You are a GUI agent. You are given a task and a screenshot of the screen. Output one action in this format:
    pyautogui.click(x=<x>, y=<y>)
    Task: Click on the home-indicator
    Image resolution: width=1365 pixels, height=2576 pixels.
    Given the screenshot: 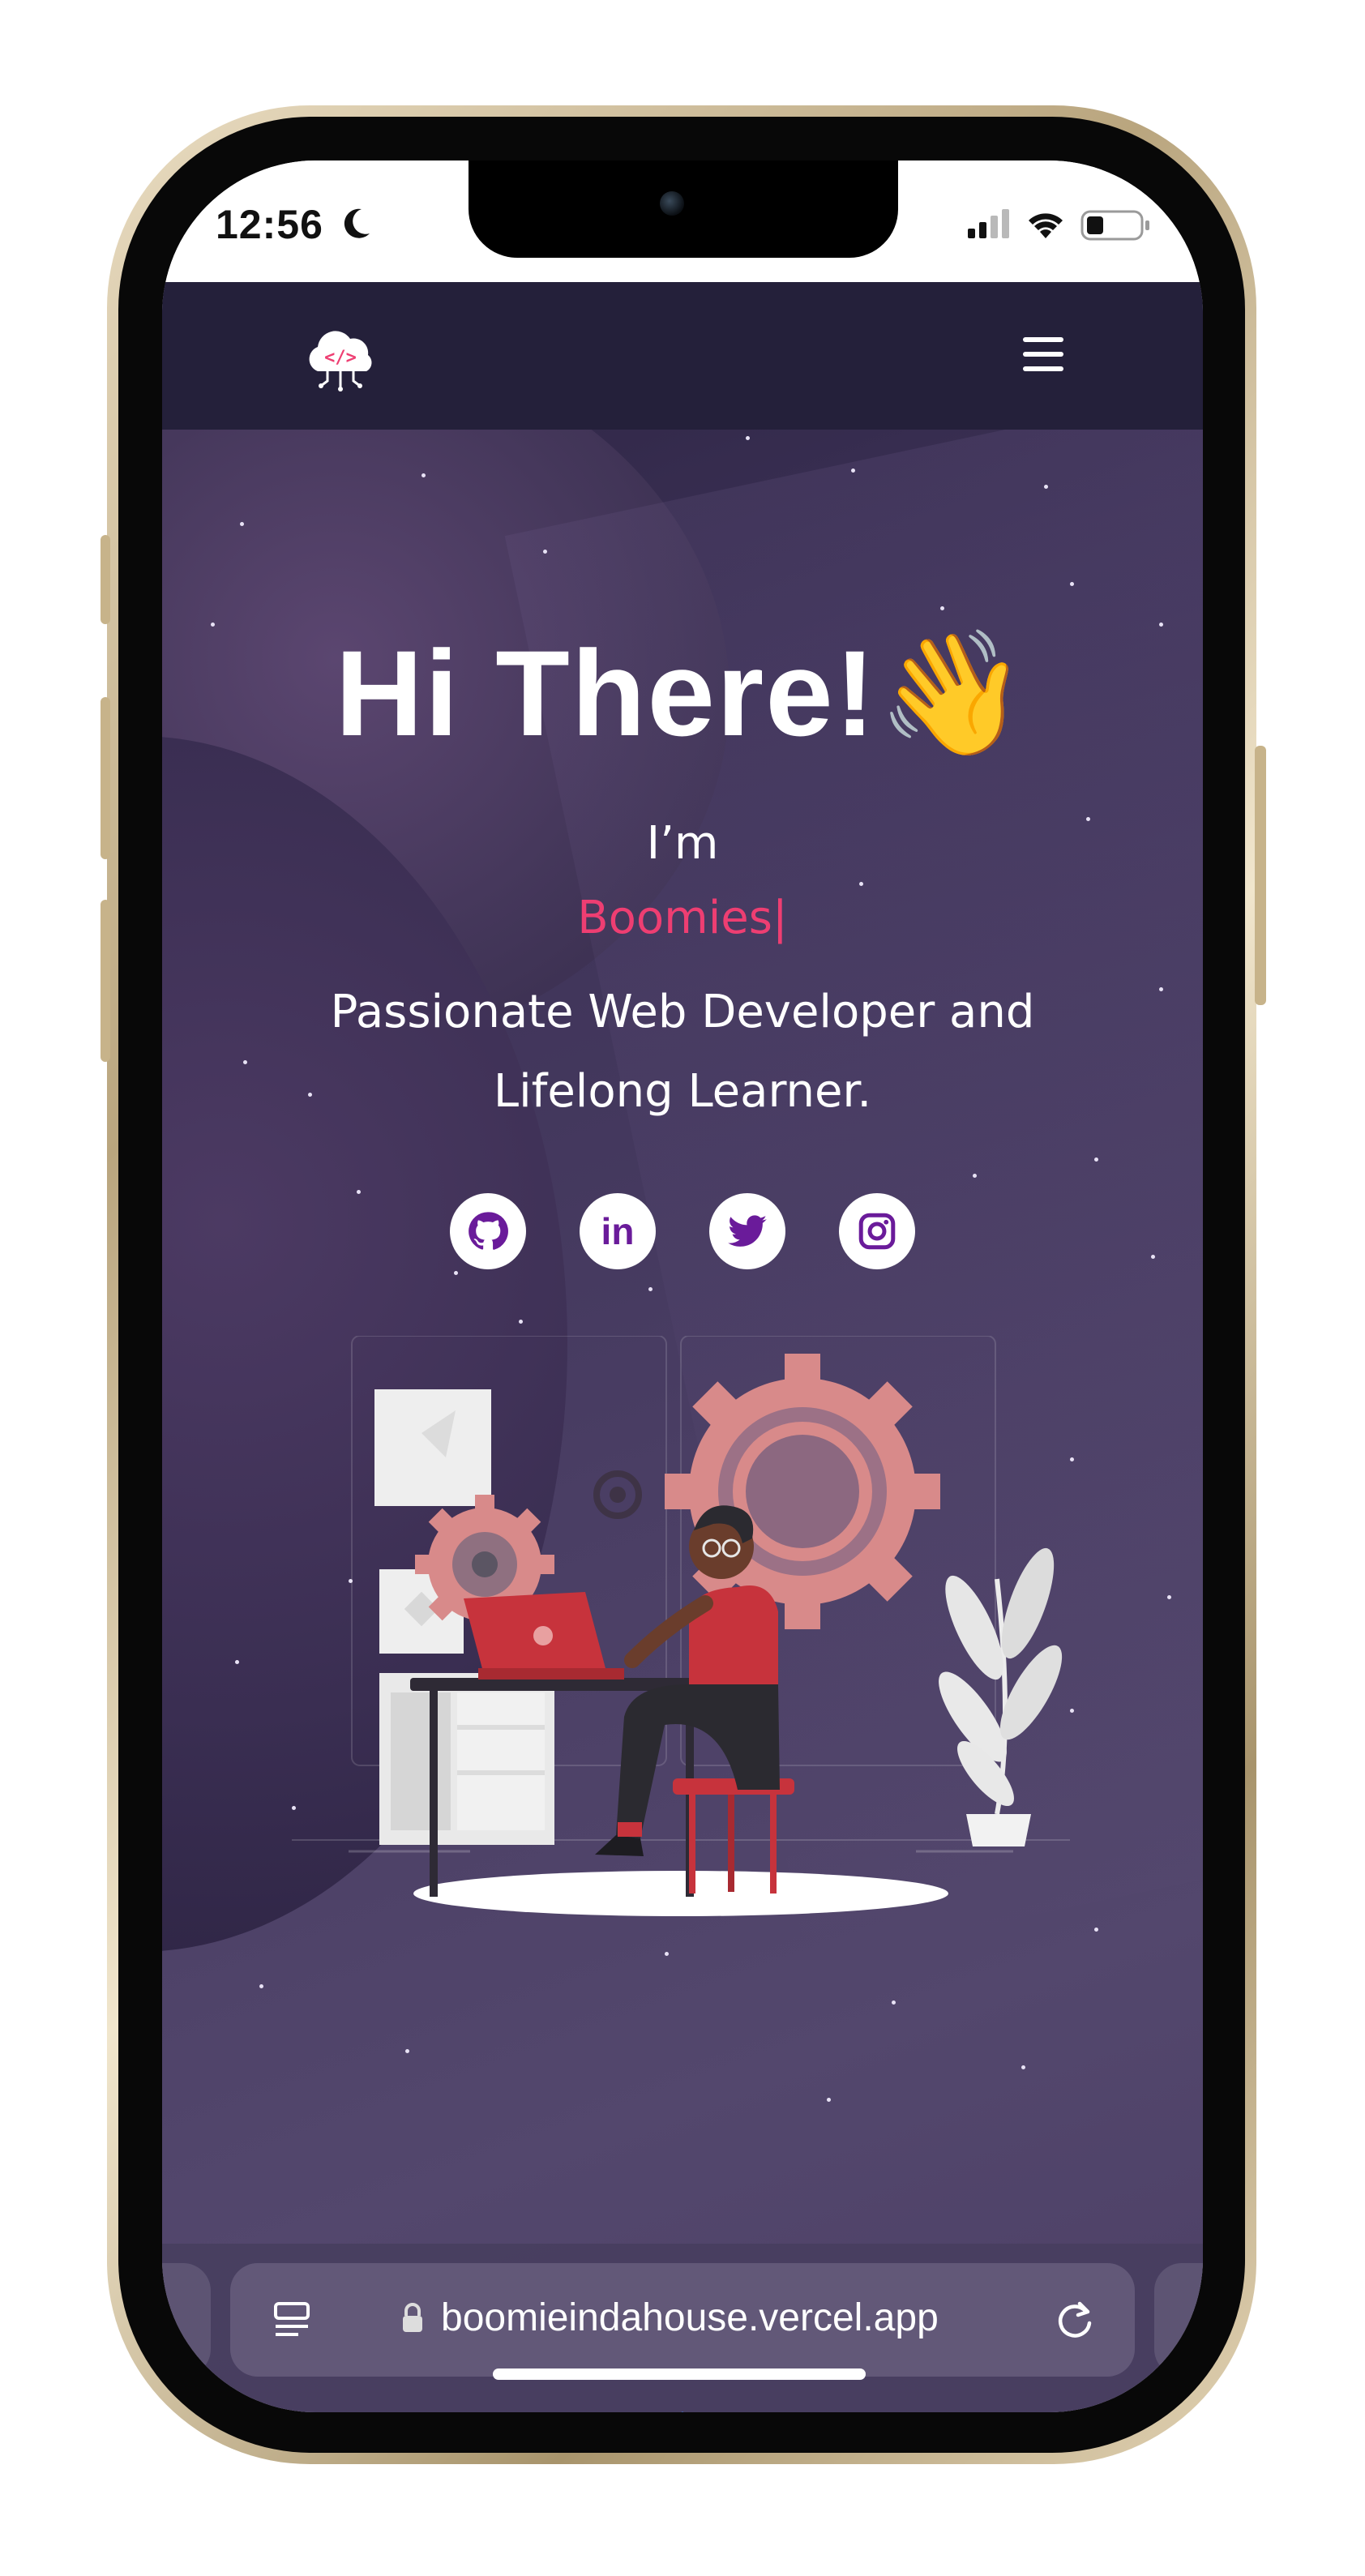 What is the action you would take?
    pyautogui.click(x=679, y=2374)
    